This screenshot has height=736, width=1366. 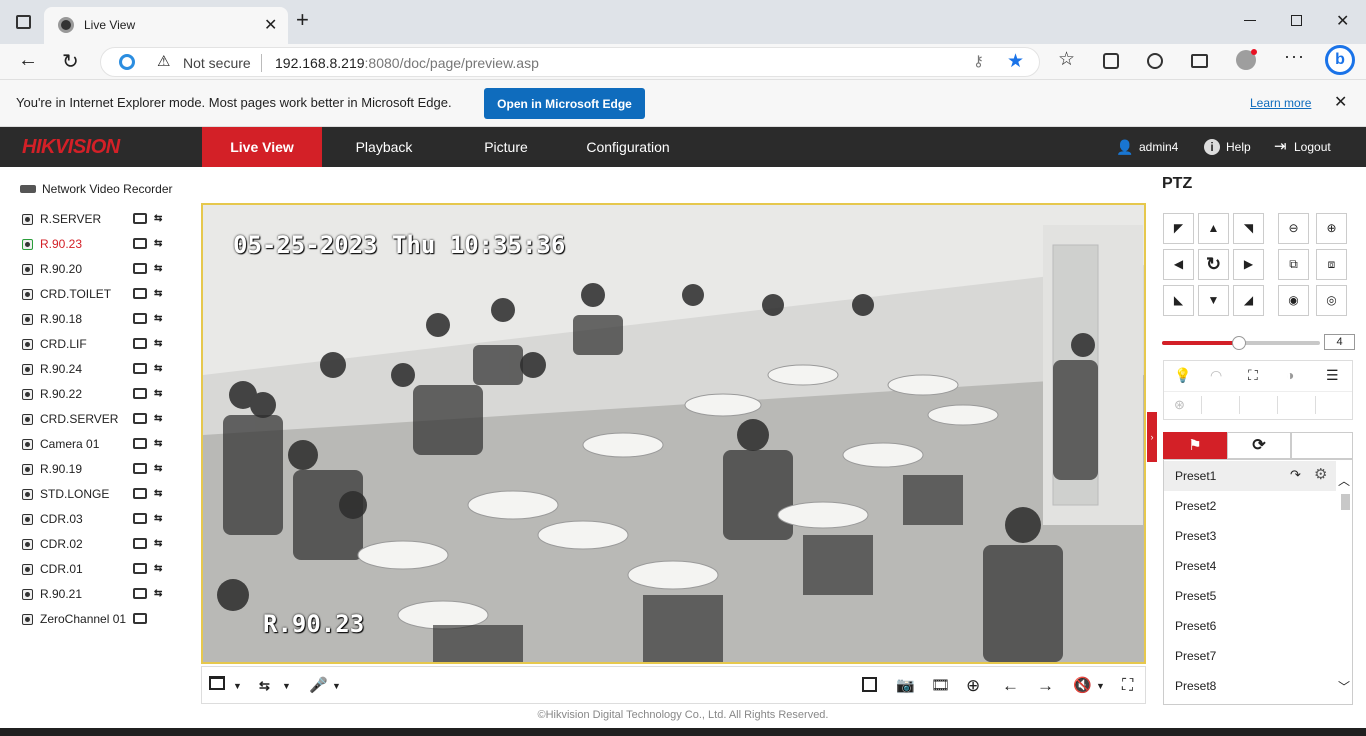 What do you see at coordinates (973, 686) in the screenshot?
I see `digital-zoom-icon: ⊕` at bounding box center [973, 686].